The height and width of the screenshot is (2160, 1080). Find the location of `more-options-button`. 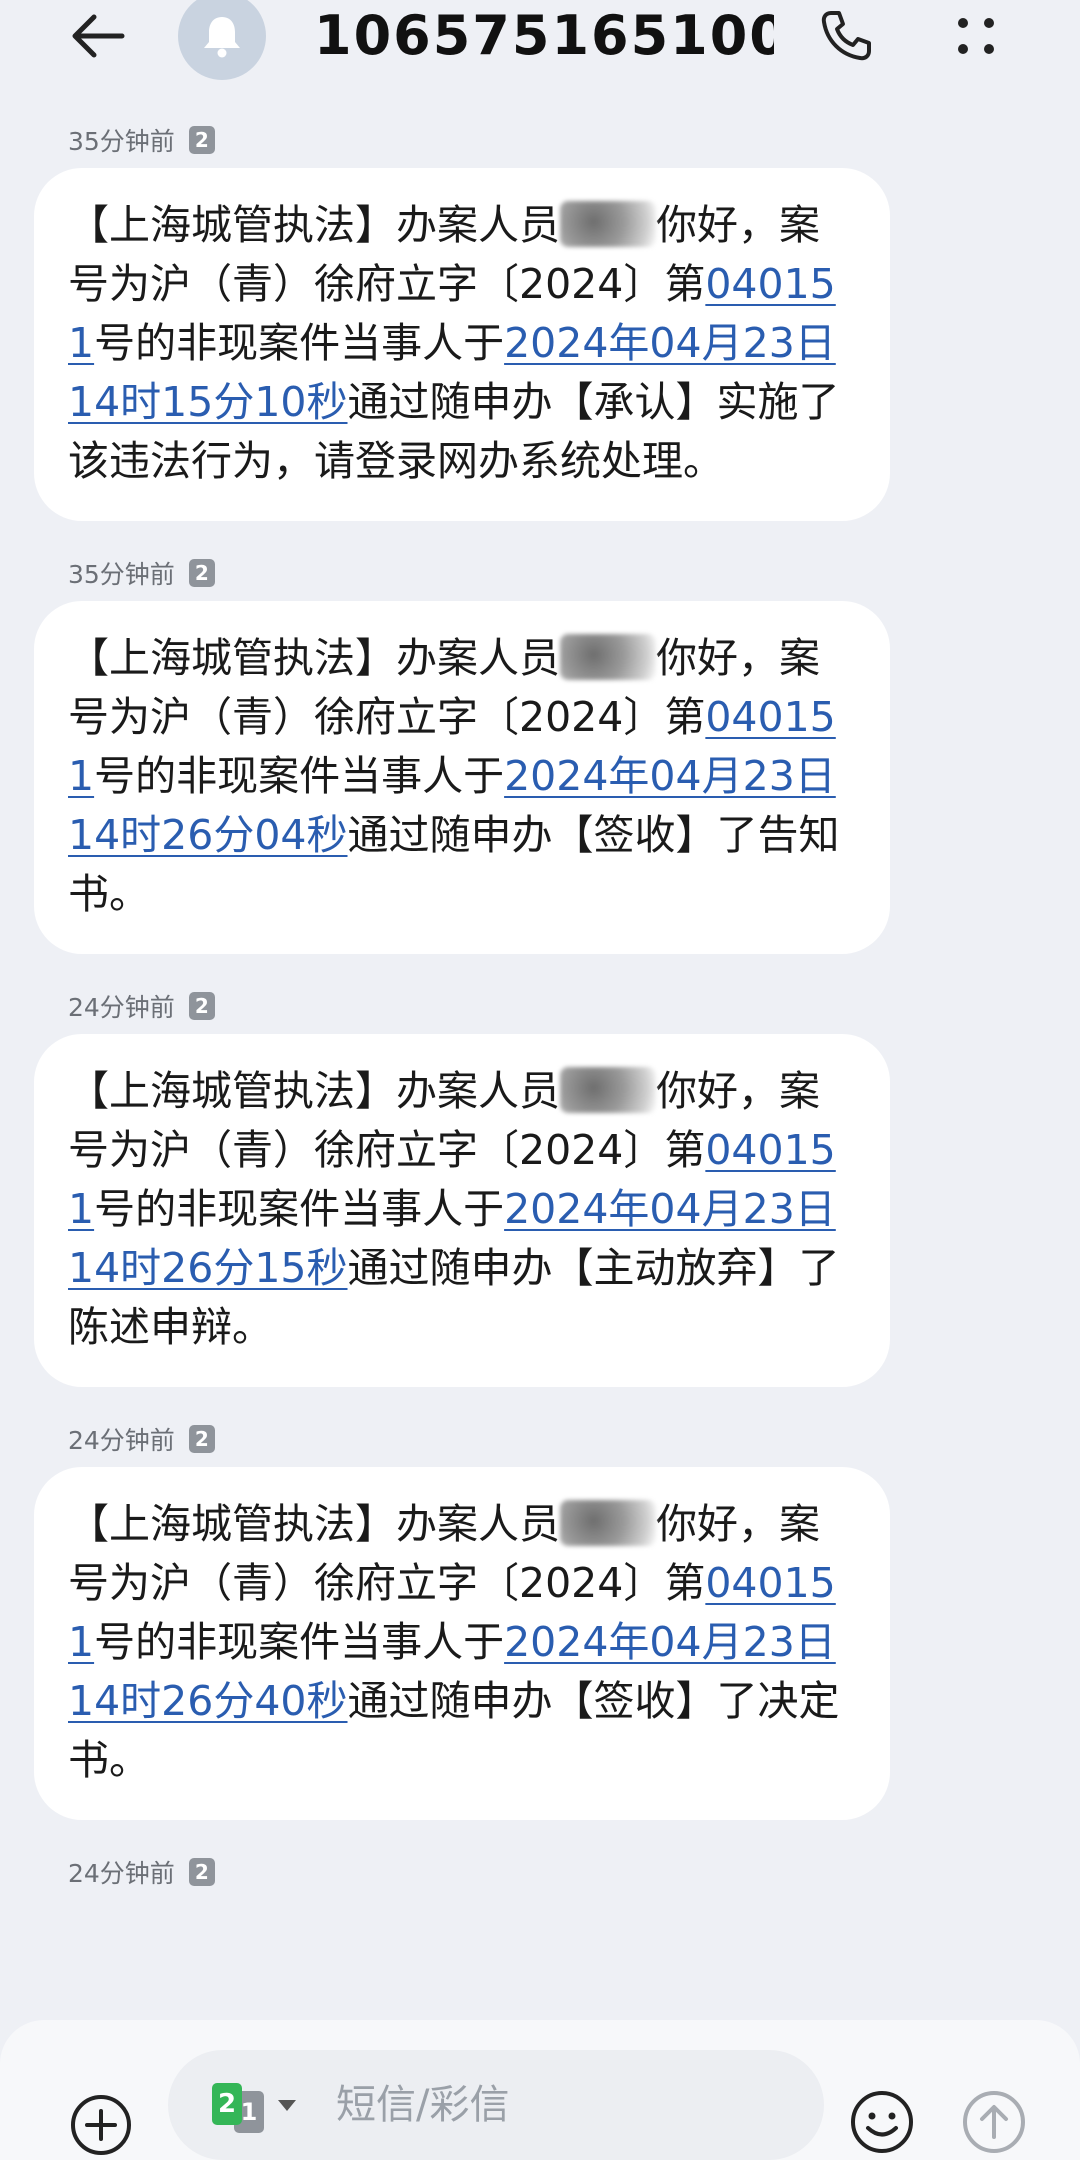

more-options-button is located at coordinates (976, 36).